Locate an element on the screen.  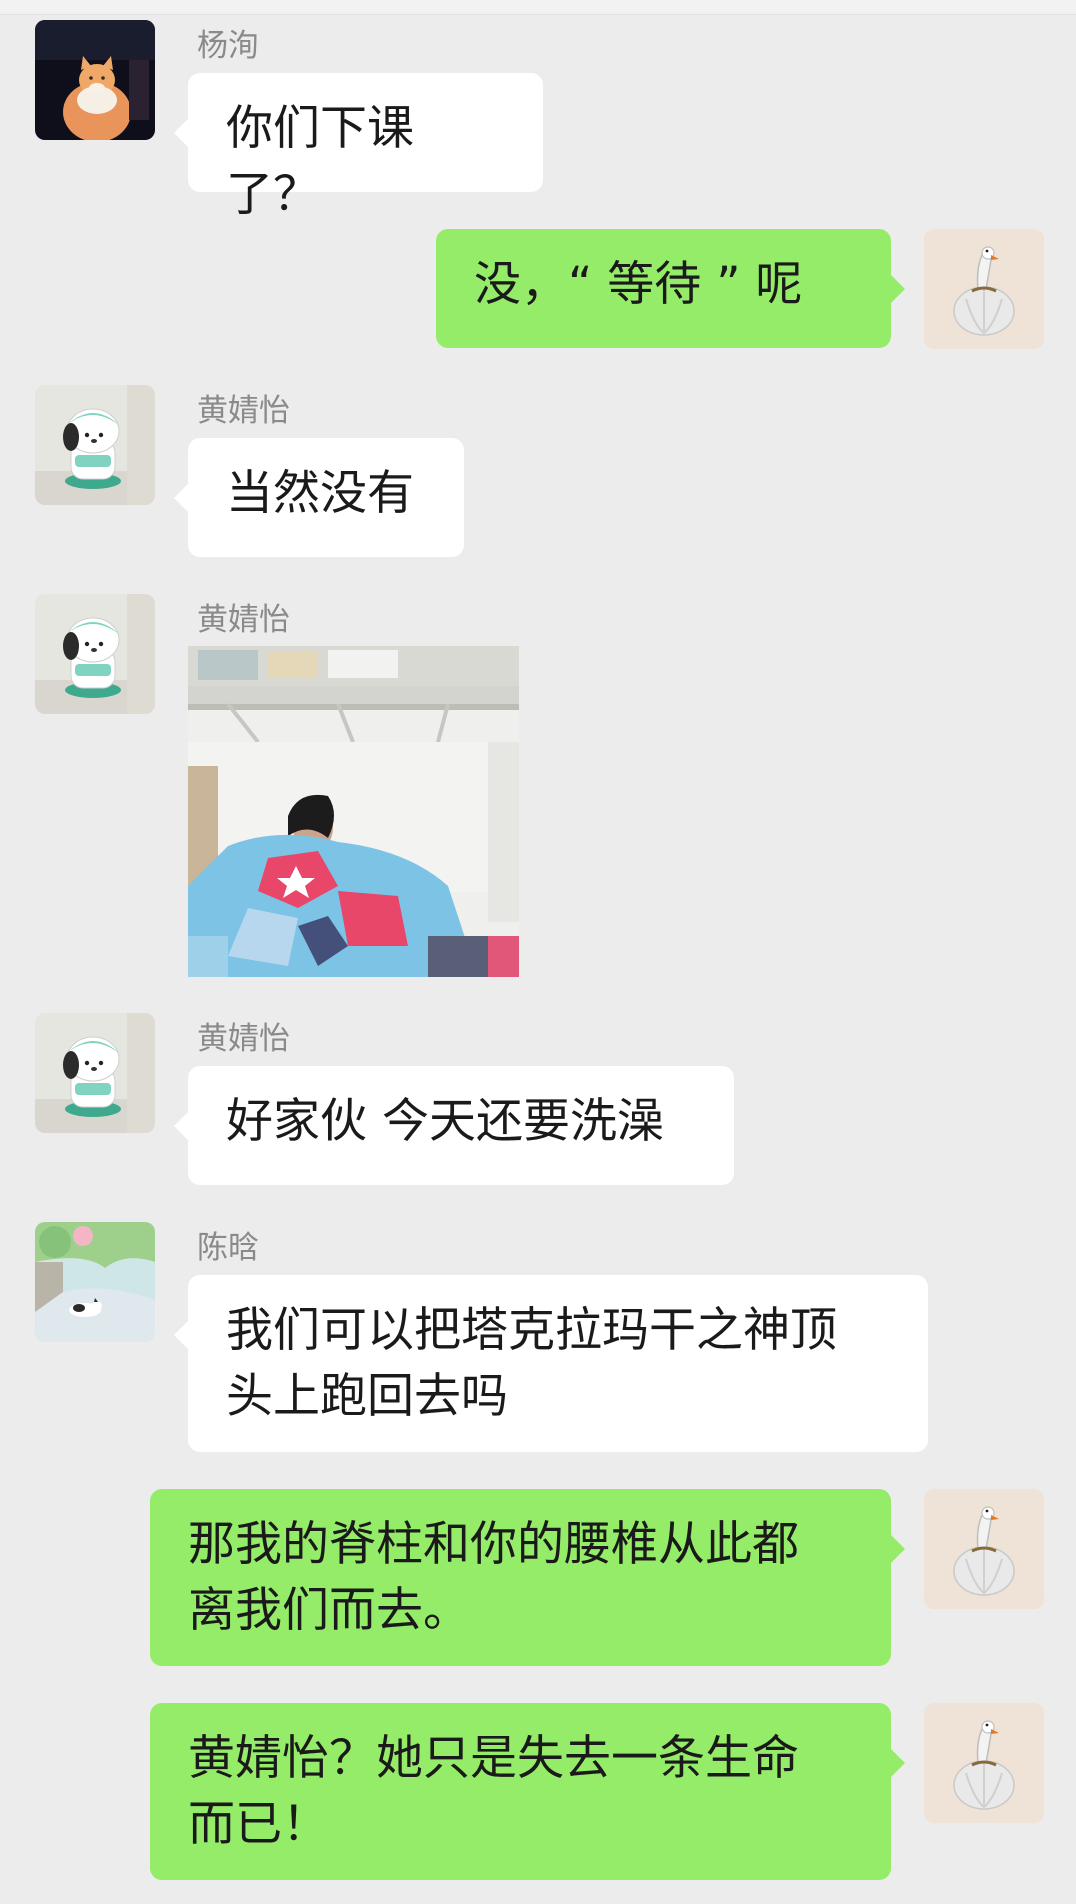
message-text-line: 黄婧怡？她只是失去一条生命 is located at coordinates (493, 1758).